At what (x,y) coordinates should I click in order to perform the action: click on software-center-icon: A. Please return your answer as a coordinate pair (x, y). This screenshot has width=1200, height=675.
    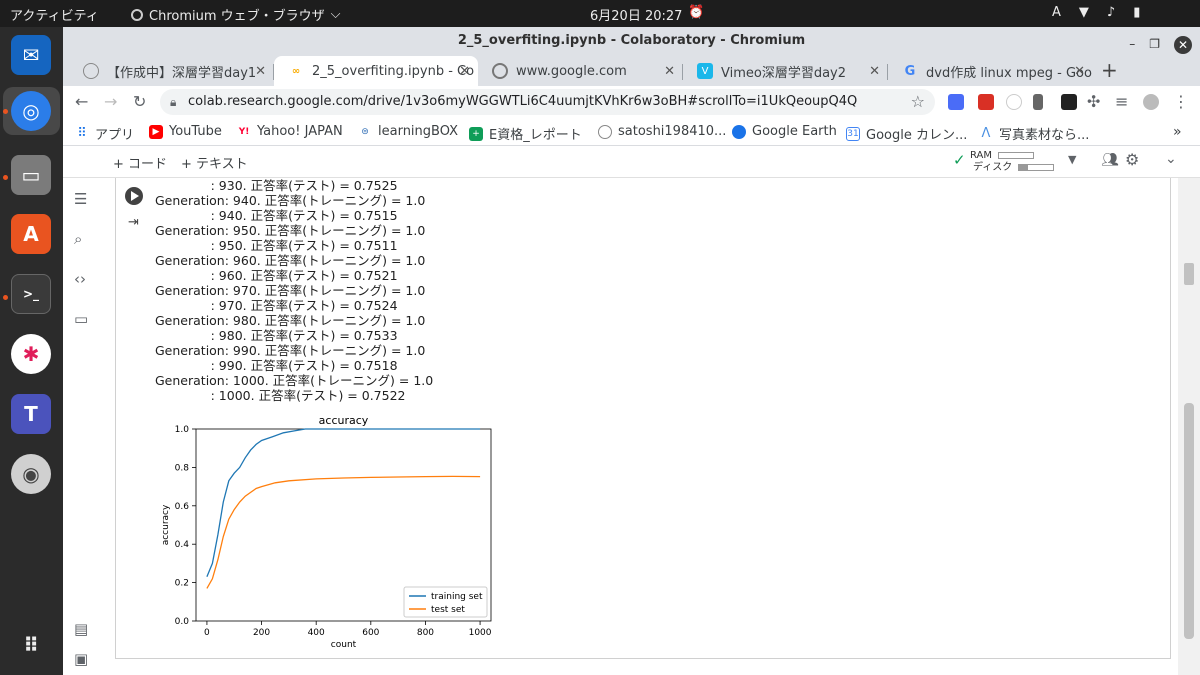
    Looking at the image, I should click on (31, 234).